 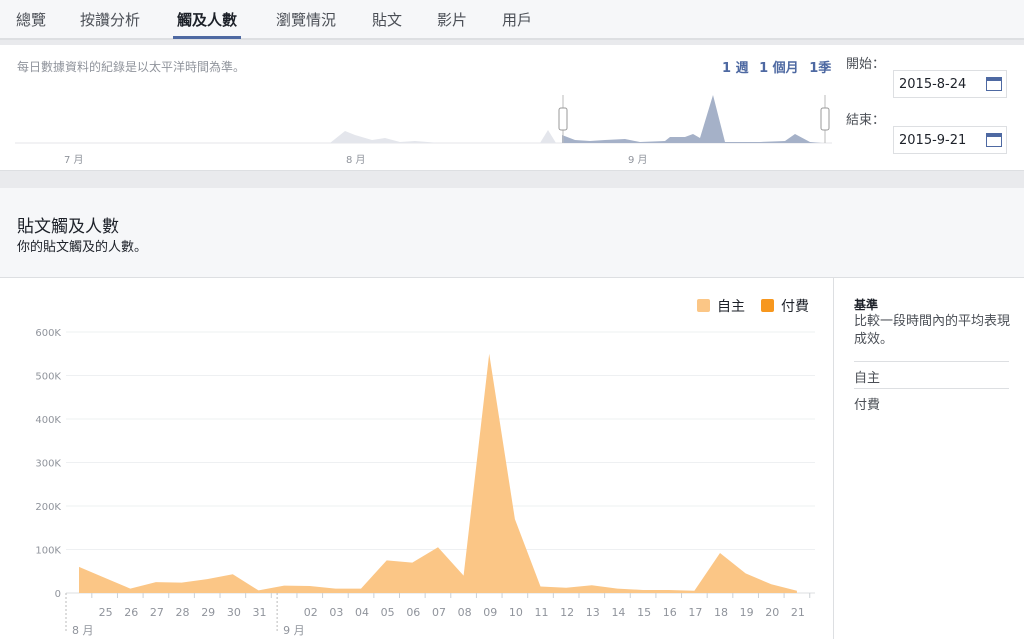 I want to click on tab-users: 用戶, so click(x=517, y=19).